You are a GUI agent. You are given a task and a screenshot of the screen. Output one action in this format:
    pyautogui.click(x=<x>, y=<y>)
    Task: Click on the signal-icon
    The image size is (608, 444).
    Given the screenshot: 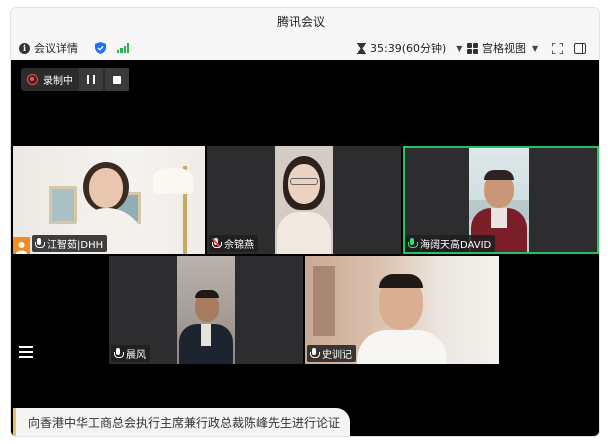 What is the action you would take?
    pyautogui.click(x=123, y=48)
    